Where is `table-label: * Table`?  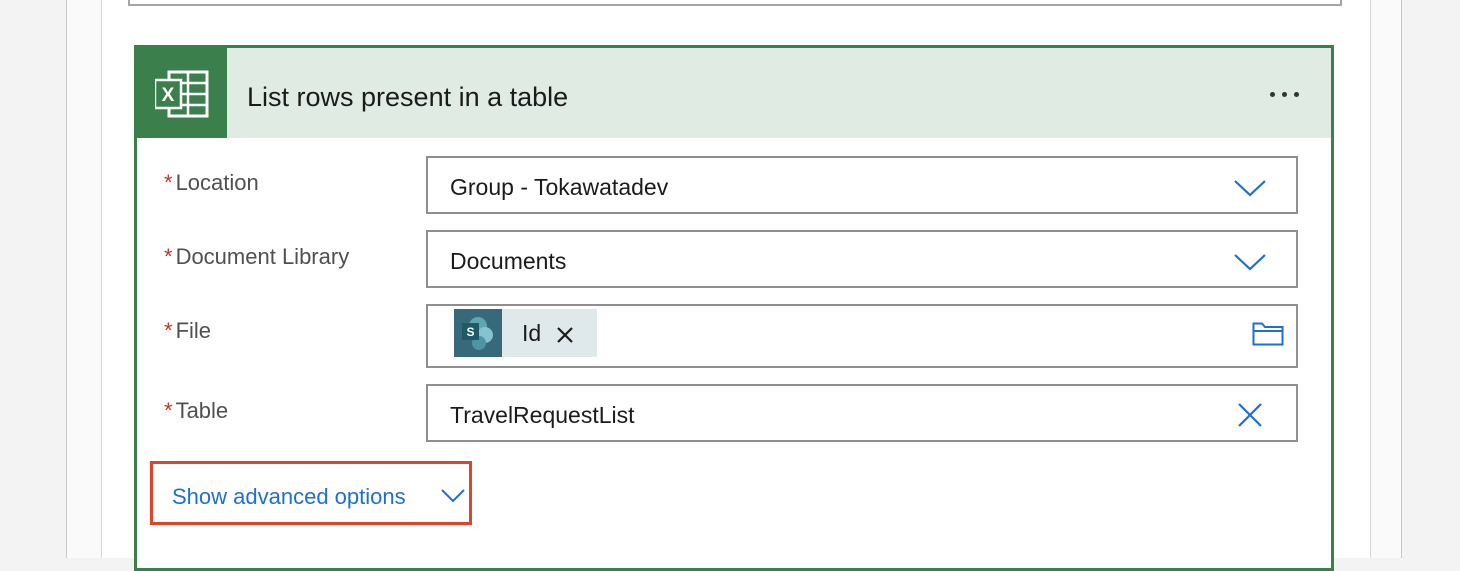
table-label: * Table is located at coordinates (196, 411).